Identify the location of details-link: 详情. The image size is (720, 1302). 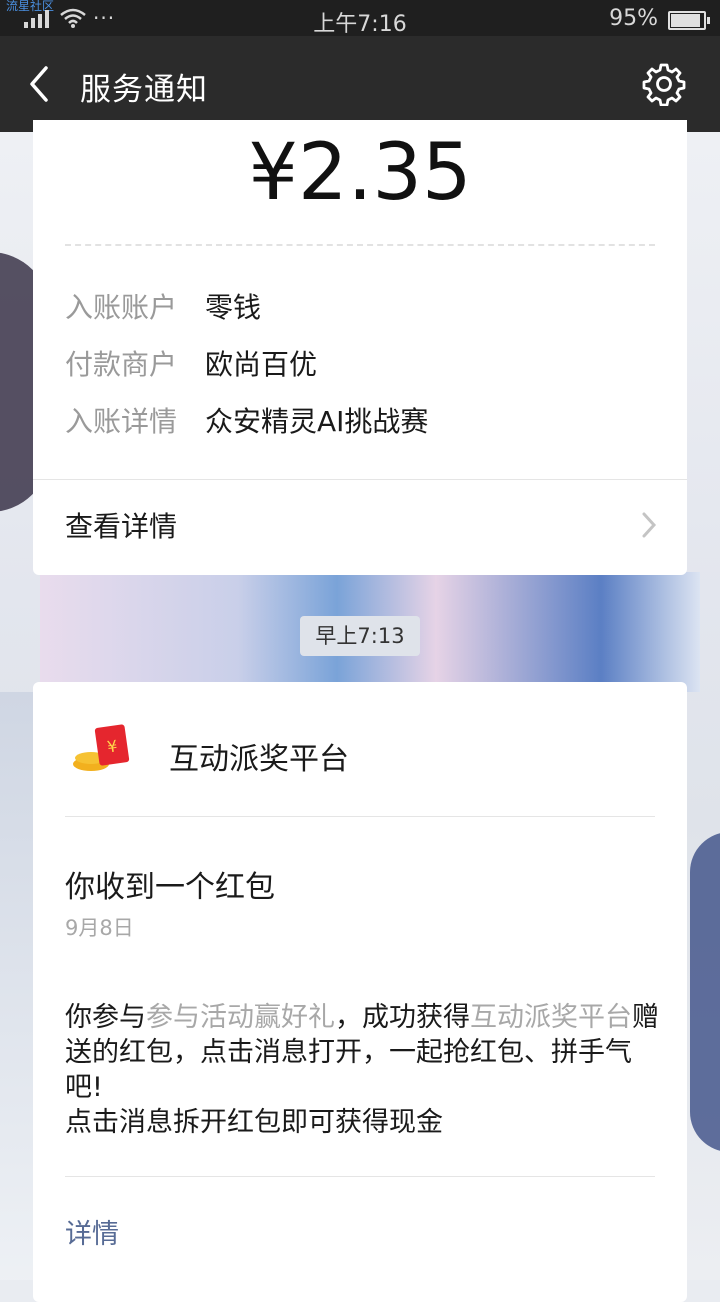
(92, 1231).